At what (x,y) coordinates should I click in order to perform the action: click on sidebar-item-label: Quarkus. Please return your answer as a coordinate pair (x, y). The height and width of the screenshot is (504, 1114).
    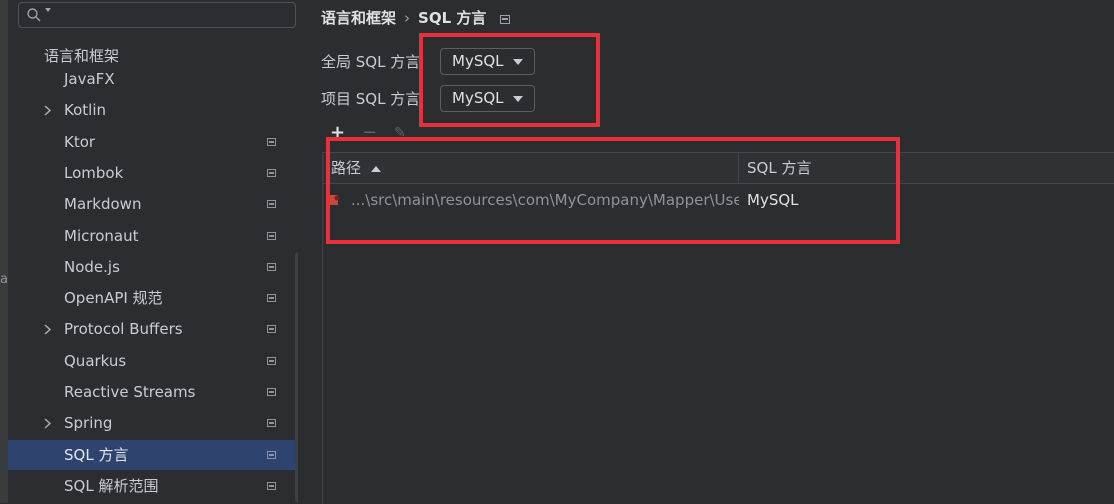
    Looking at the image, I should click on (95, 360).